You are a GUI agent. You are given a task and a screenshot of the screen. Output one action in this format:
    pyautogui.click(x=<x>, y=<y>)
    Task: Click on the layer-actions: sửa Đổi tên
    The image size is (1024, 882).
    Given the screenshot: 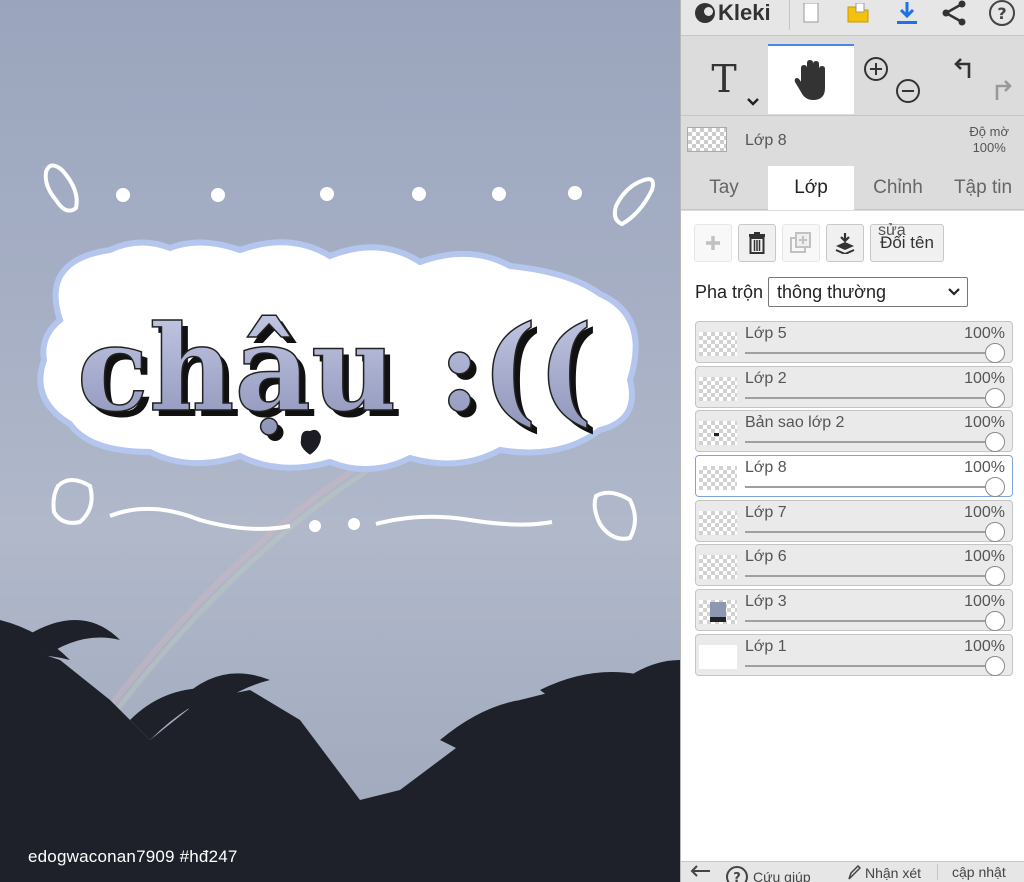 What is the action you would take?
    pyautogui.click(x=819, y=242)
    